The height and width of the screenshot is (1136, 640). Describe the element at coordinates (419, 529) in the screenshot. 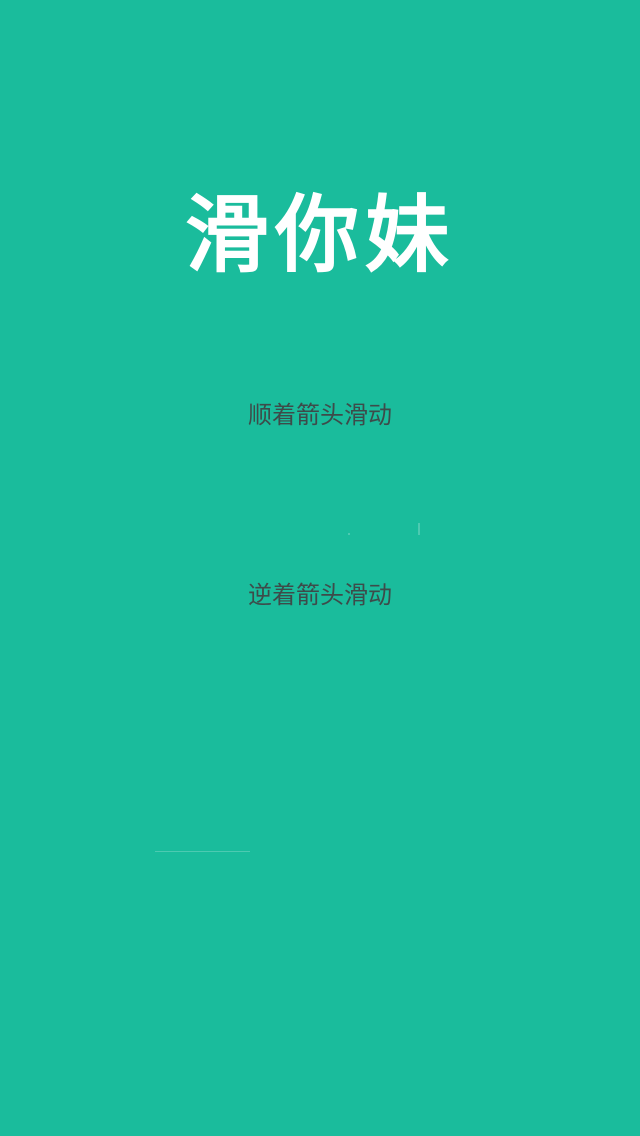

I see `faint-line-marker` at that location.